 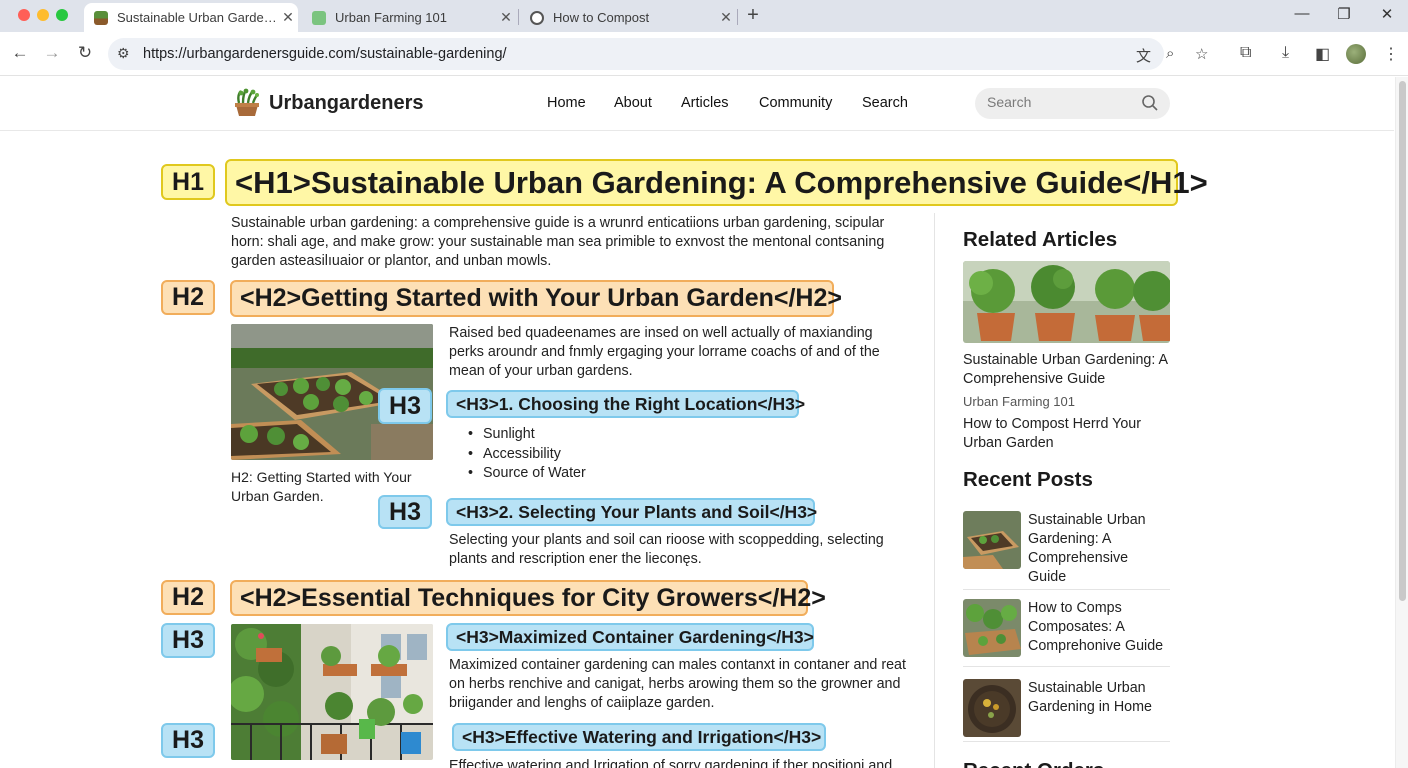 I want to click on minimize-window-button, so click(x=43, y=15).